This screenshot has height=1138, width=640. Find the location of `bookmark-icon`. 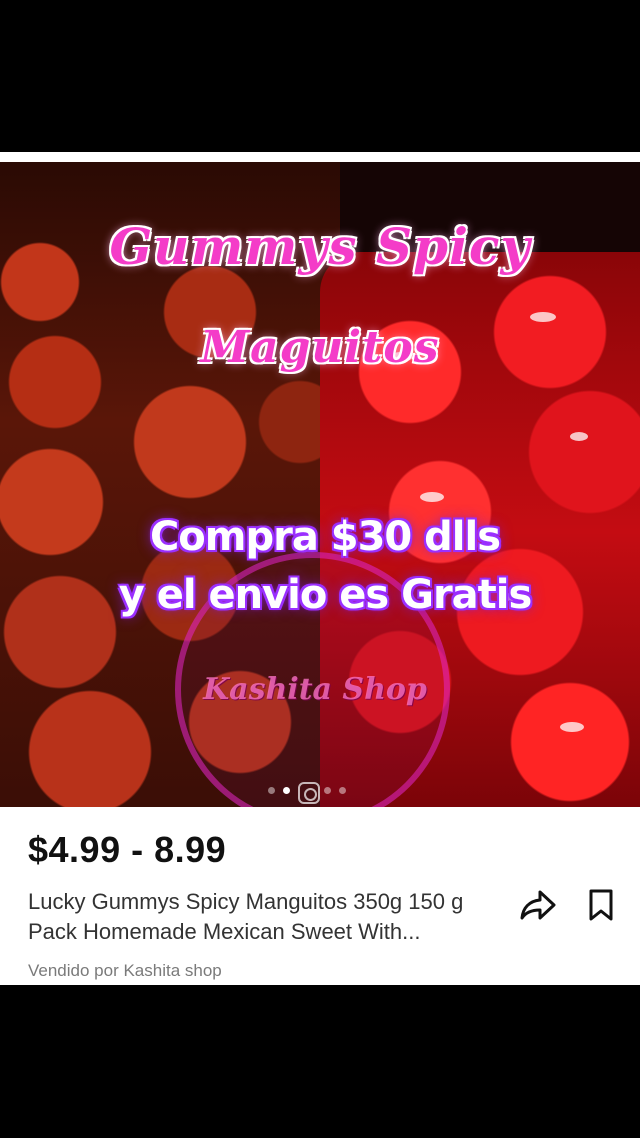

bookmark-icon is located at coordinates (601, 905).